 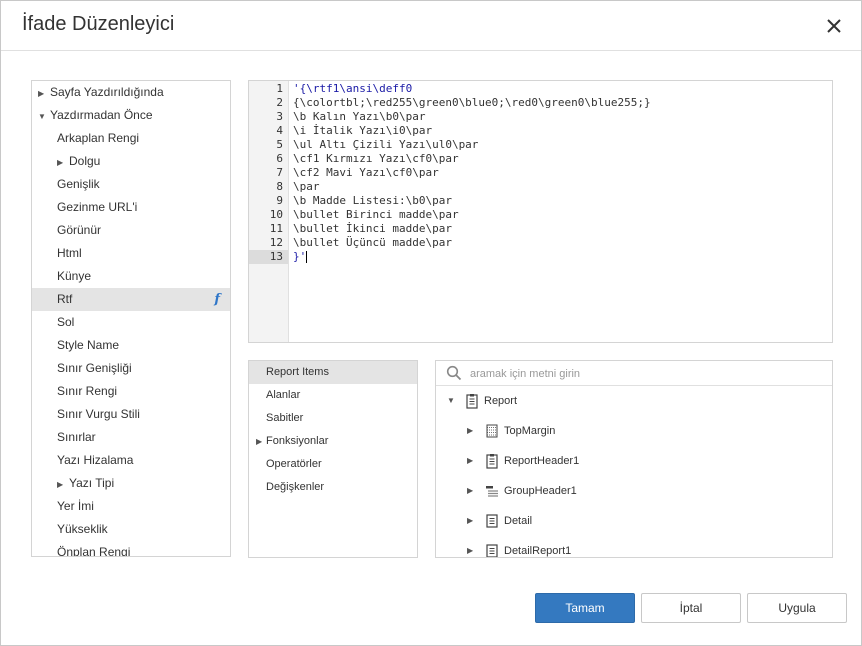 I want to click on category-item-report-items: Report Items, so click(x=333, y=372).